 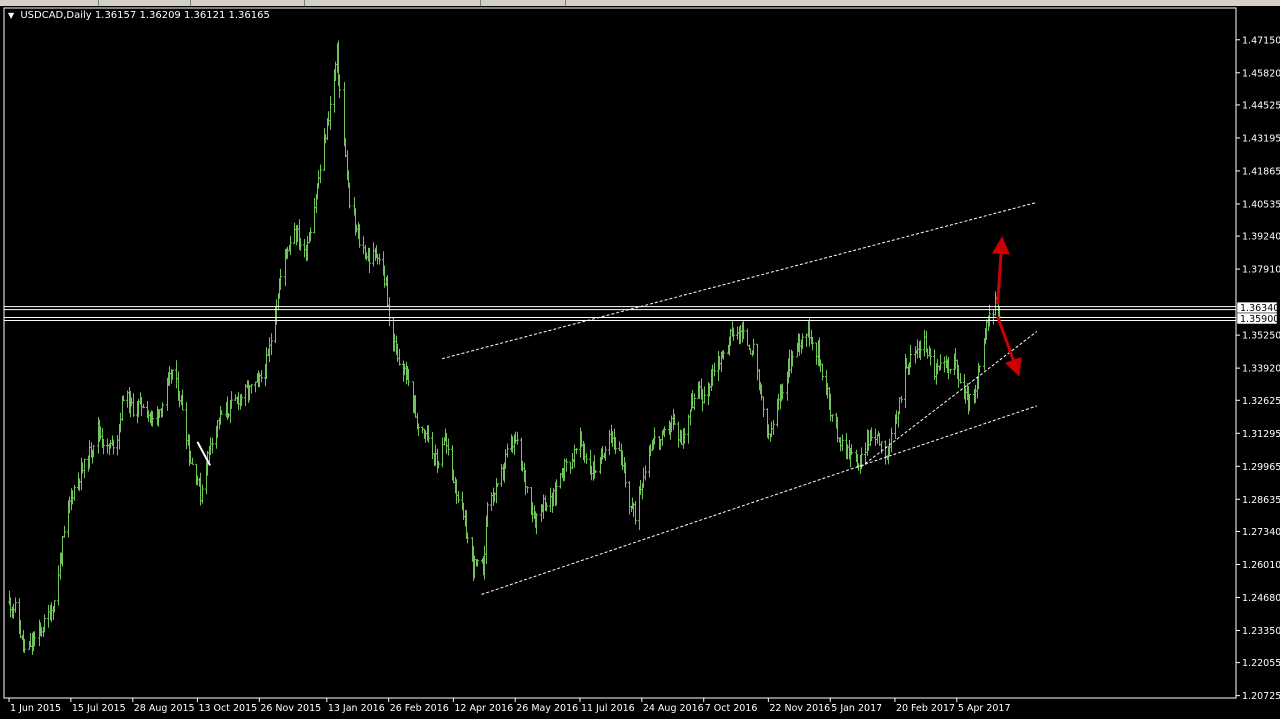 I want to click on y-tick-label: 1.32625, so click(x=1261, y=401).